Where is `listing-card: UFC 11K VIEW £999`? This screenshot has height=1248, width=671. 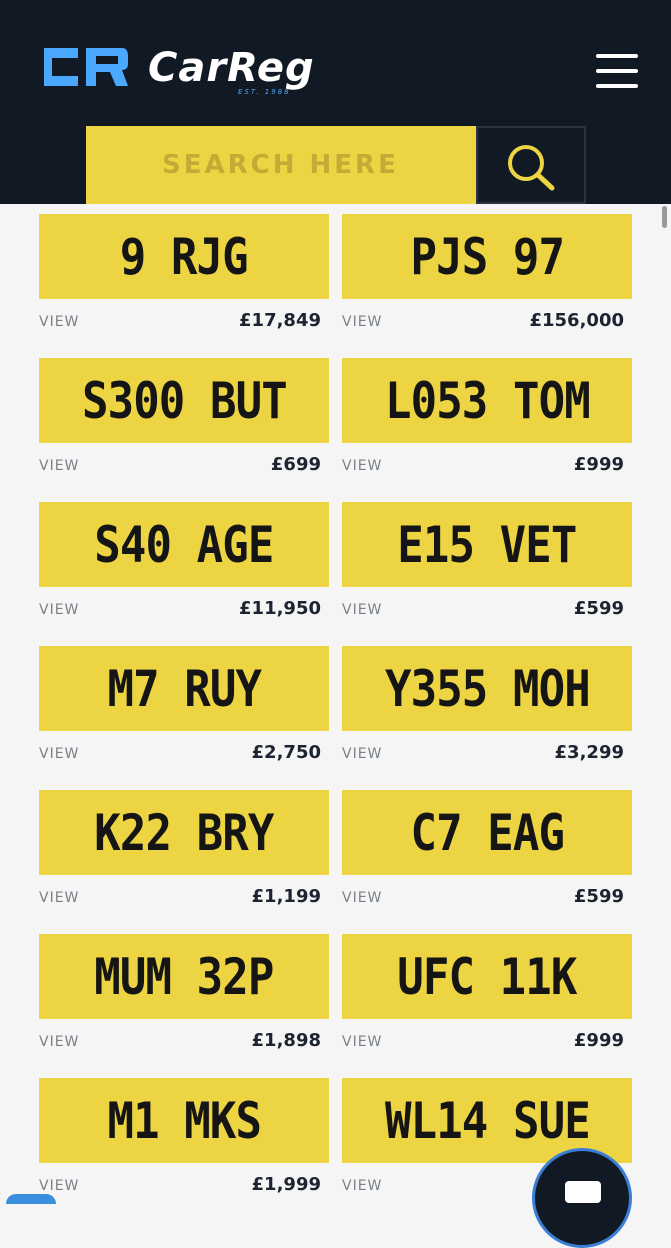
listing-card: UFC 11K VIEW £999 is located at coordinates (487, 1000).